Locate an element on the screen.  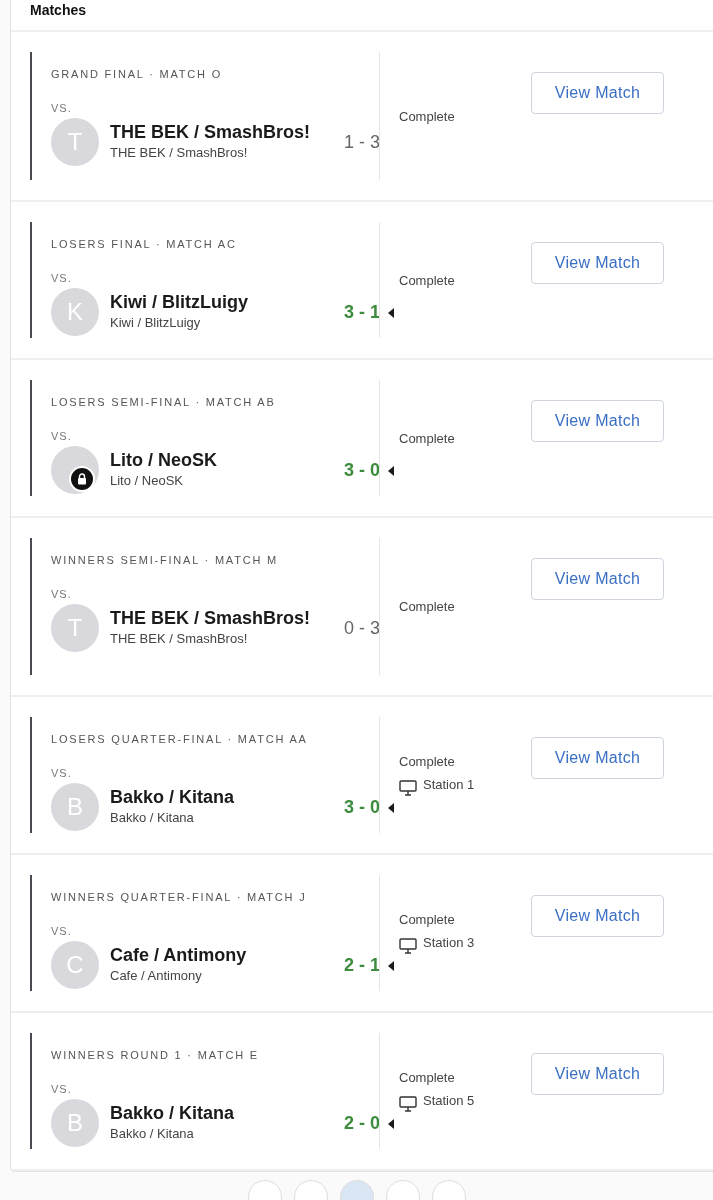
team-players: Lito / NeoSK is located at coordinates (147, 480).